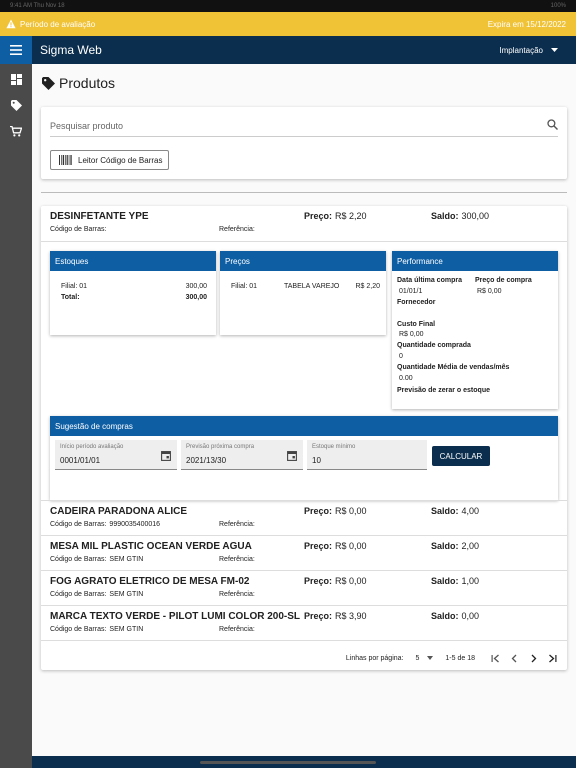 This screenshot has width=576, height=768. What do you see at coordinates (367, 286) in the screenshot?
I see `price-table-value: R$ 2,20` at bounding box center [367, 286].